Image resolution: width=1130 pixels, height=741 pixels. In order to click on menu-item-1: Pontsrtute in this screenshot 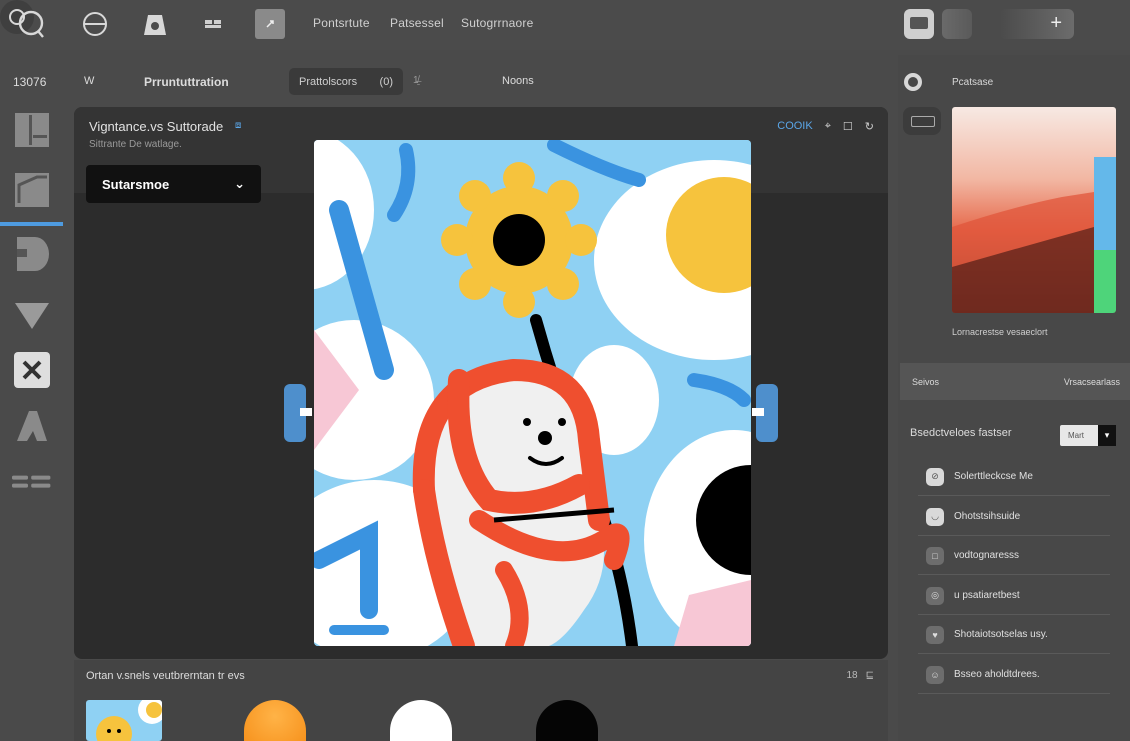, I will do `click(341, 23)`.